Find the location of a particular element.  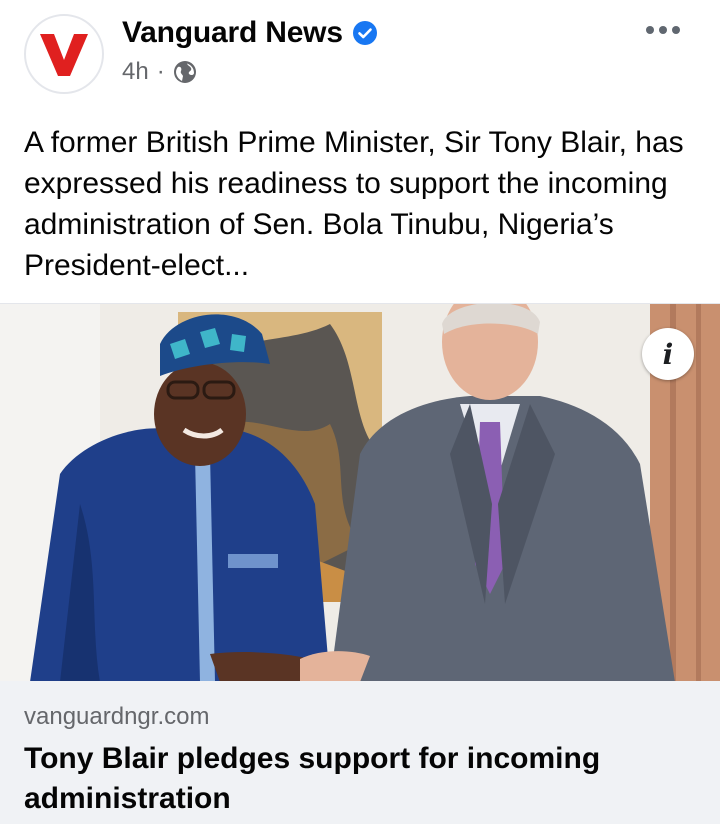

page-name-row: Vanguard News is located at coordinates (249, 33).